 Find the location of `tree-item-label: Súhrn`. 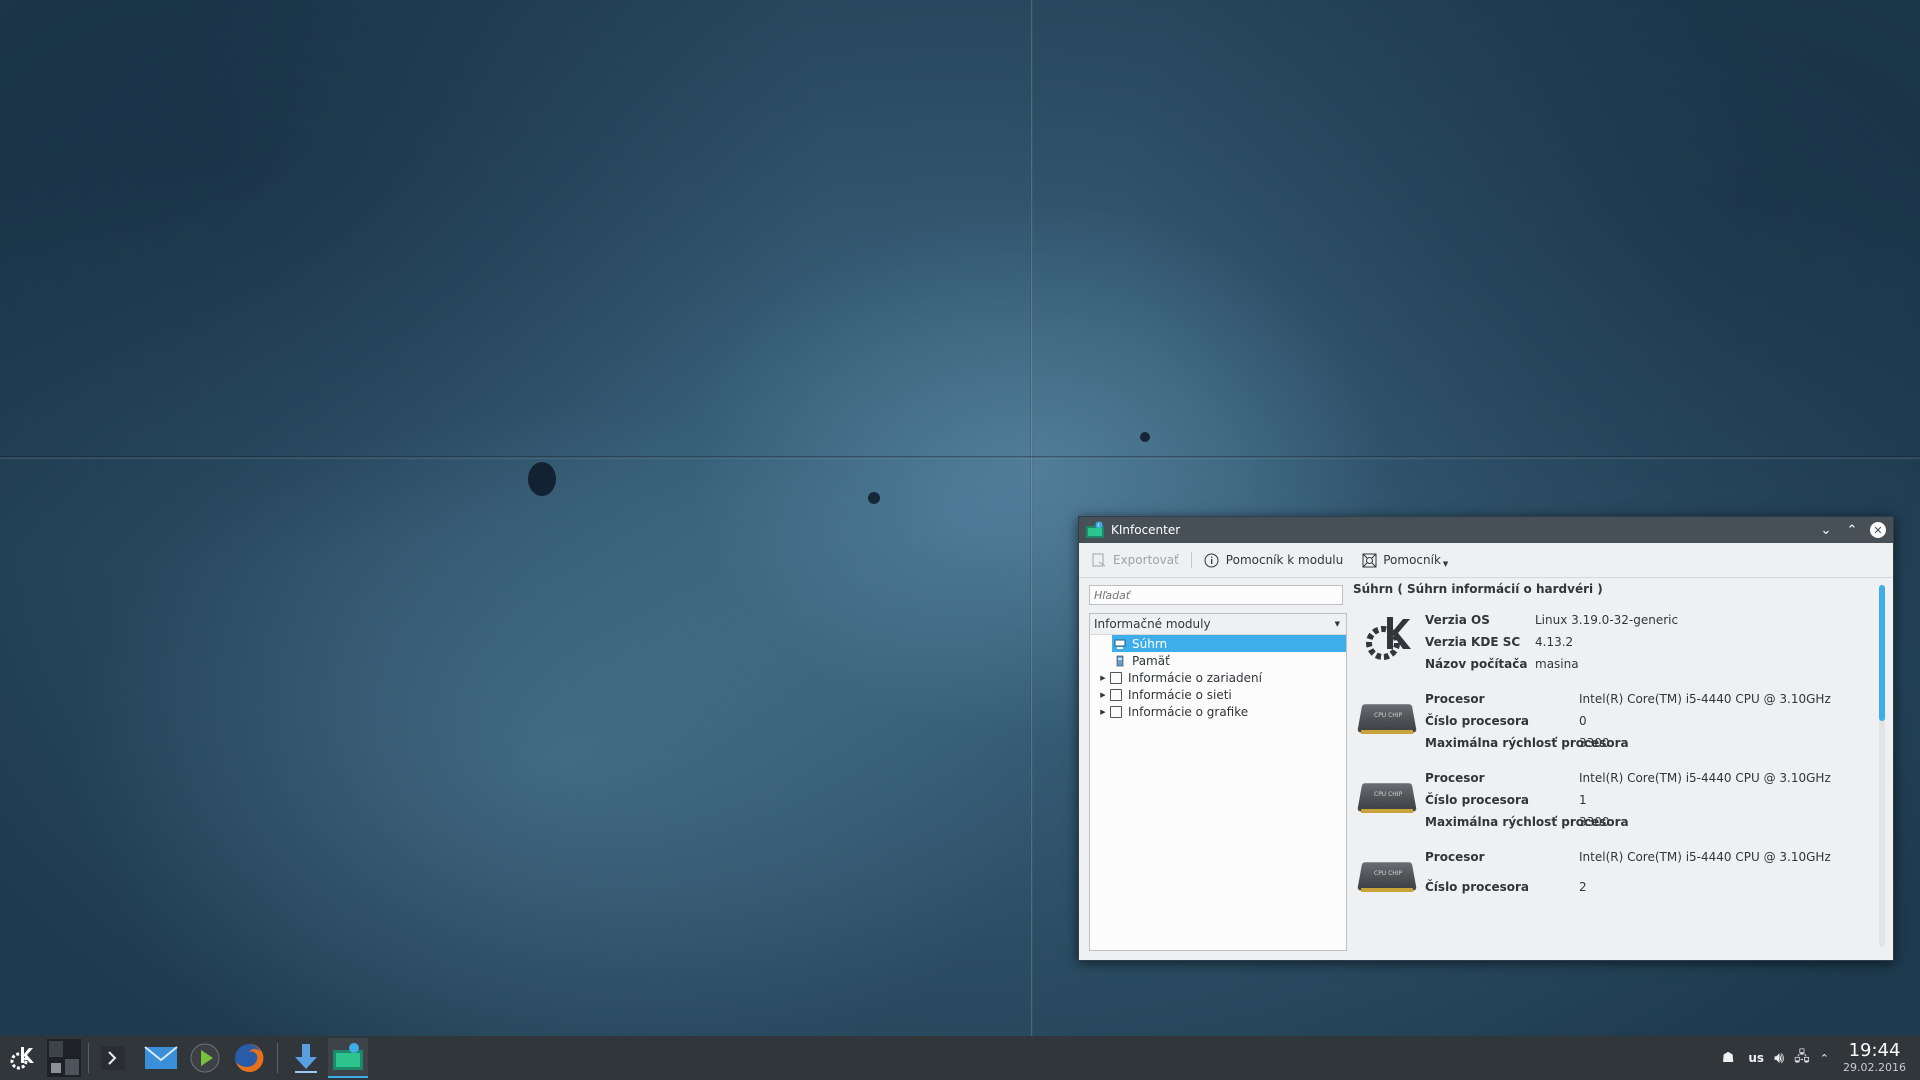

tree-item-label: Súhrn is located at coordinates (1150, 643).